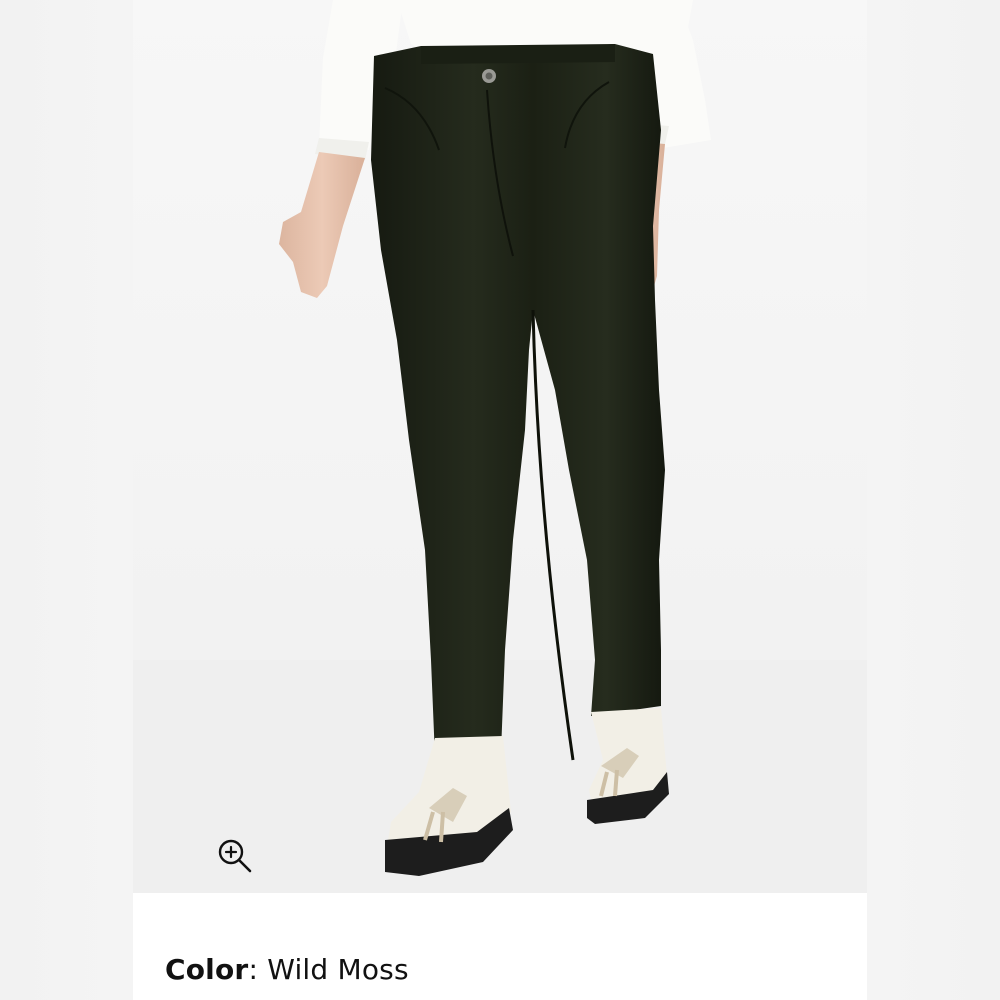 The image size is (1000, 1000). Describe the element at coordinates (207, 969) in the screenshot. I see `color-label: Color` at that location.